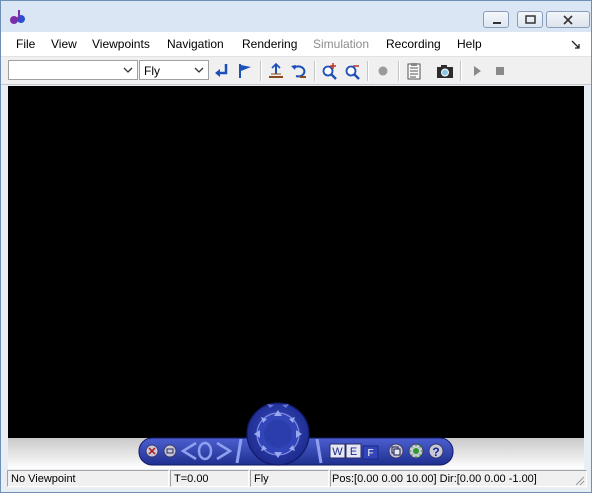 This screenshot has height=493, width=592. Describe the element at coordinates (195, 44) in the screenshot. I see `menu-navigation: Navigation` at that location.